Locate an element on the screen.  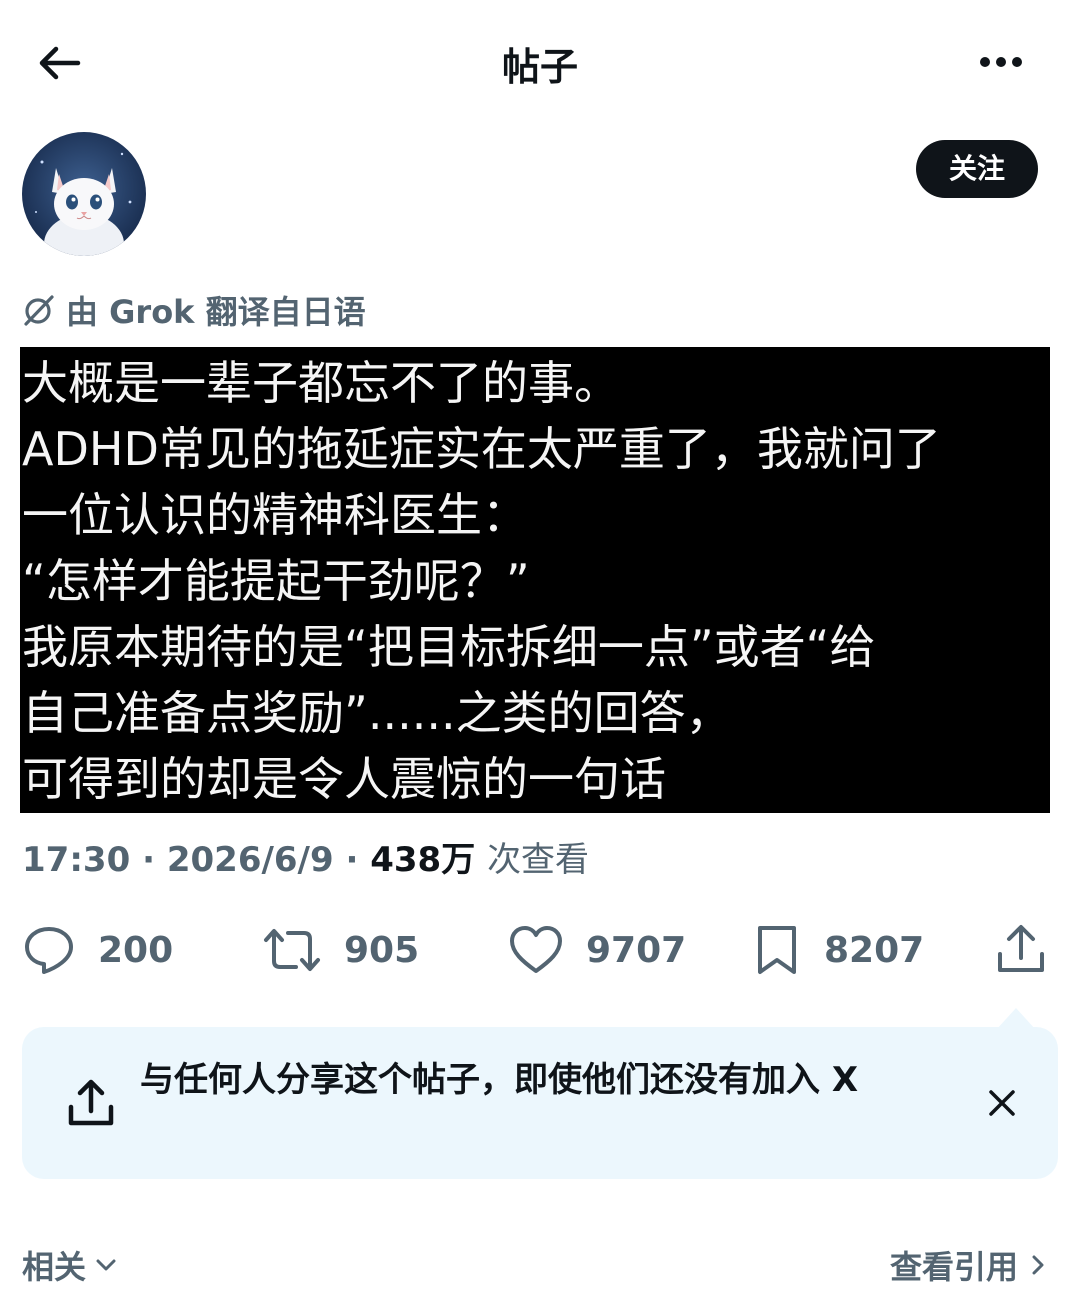
grok-translation-label: 由 Grok 翻译自日语 is located at coordinates (194, 310).